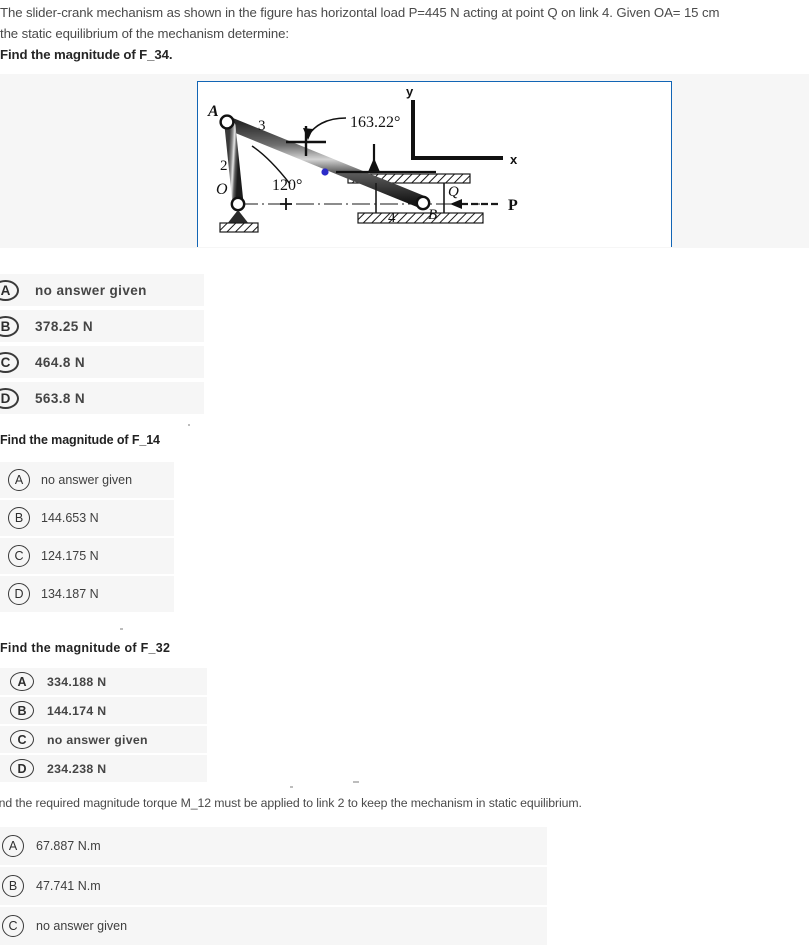  I want to click on option-label: 378.25 N, so click(64, 326).